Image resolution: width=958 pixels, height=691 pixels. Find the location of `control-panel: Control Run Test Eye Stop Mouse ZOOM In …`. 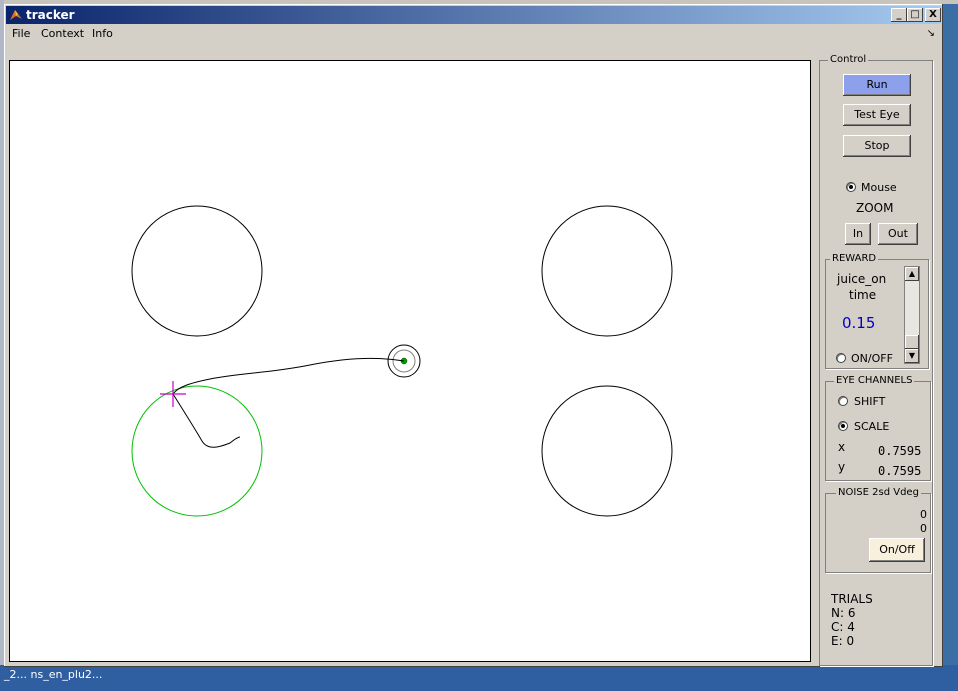

control-panel: Control Run Test Eye Stop Mouse ZOOM In … is located at coordinates (876, 360).